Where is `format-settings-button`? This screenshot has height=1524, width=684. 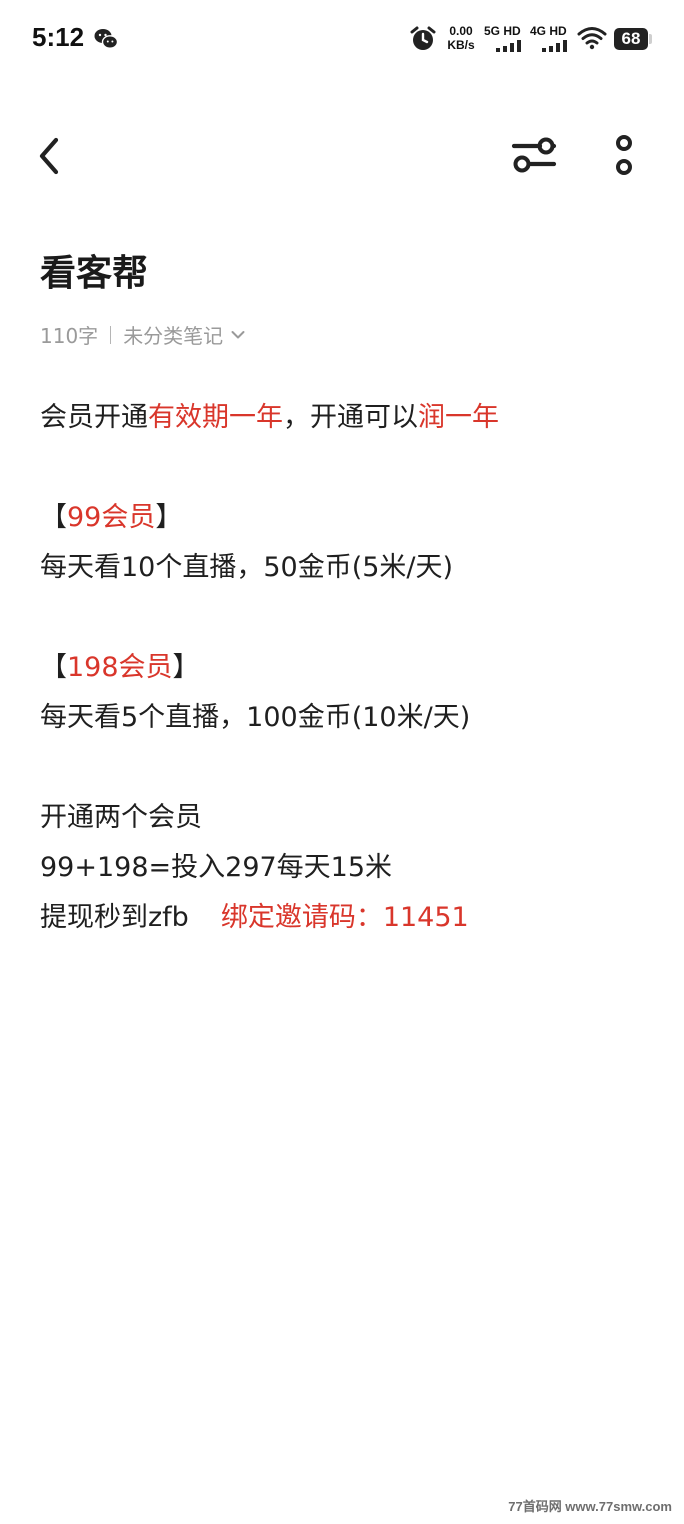
format-settings-button is located at coordinates (534, 155).